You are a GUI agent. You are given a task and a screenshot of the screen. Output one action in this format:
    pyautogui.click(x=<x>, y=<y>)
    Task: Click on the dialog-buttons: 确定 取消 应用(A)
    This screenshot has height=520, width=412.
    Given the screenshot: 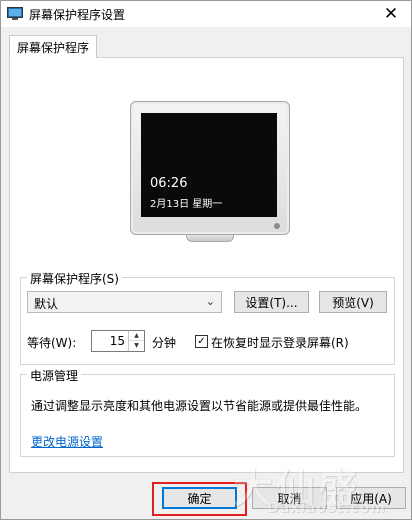 What is the action you would take?
    pyautogui.click(x=207, y=499)
    